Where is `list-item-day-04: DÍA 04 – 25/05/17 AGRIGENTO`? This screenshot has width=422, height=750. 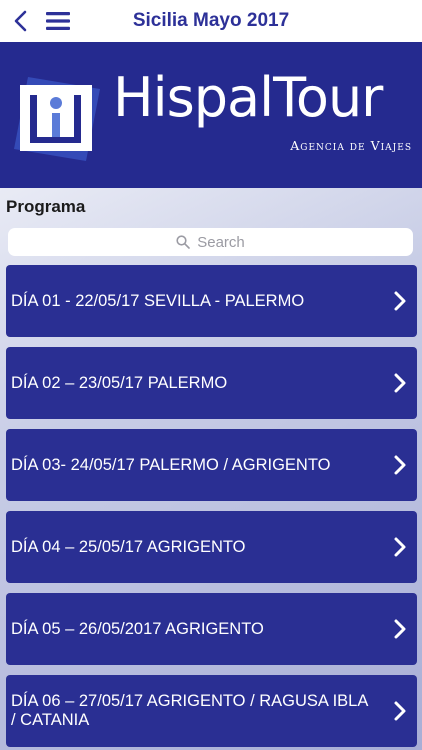 list-item-day-04: DÍA 04 – 25/05/17 AGRIGENTO is located at coordinates (211, 547).